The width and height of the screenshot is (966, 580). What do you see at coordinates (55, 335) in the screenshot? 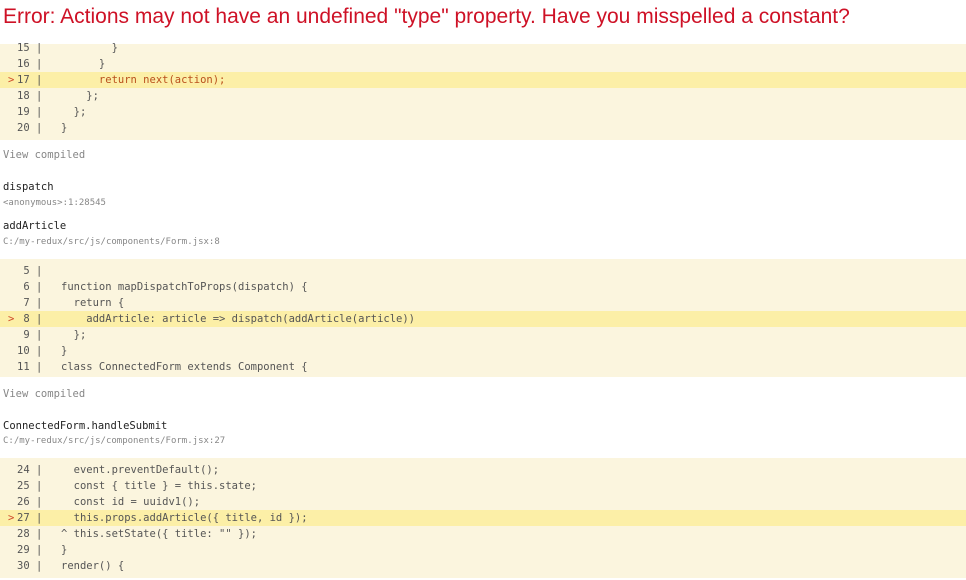
I see `code-line: 9 | };` at bounding box center [55, 335].